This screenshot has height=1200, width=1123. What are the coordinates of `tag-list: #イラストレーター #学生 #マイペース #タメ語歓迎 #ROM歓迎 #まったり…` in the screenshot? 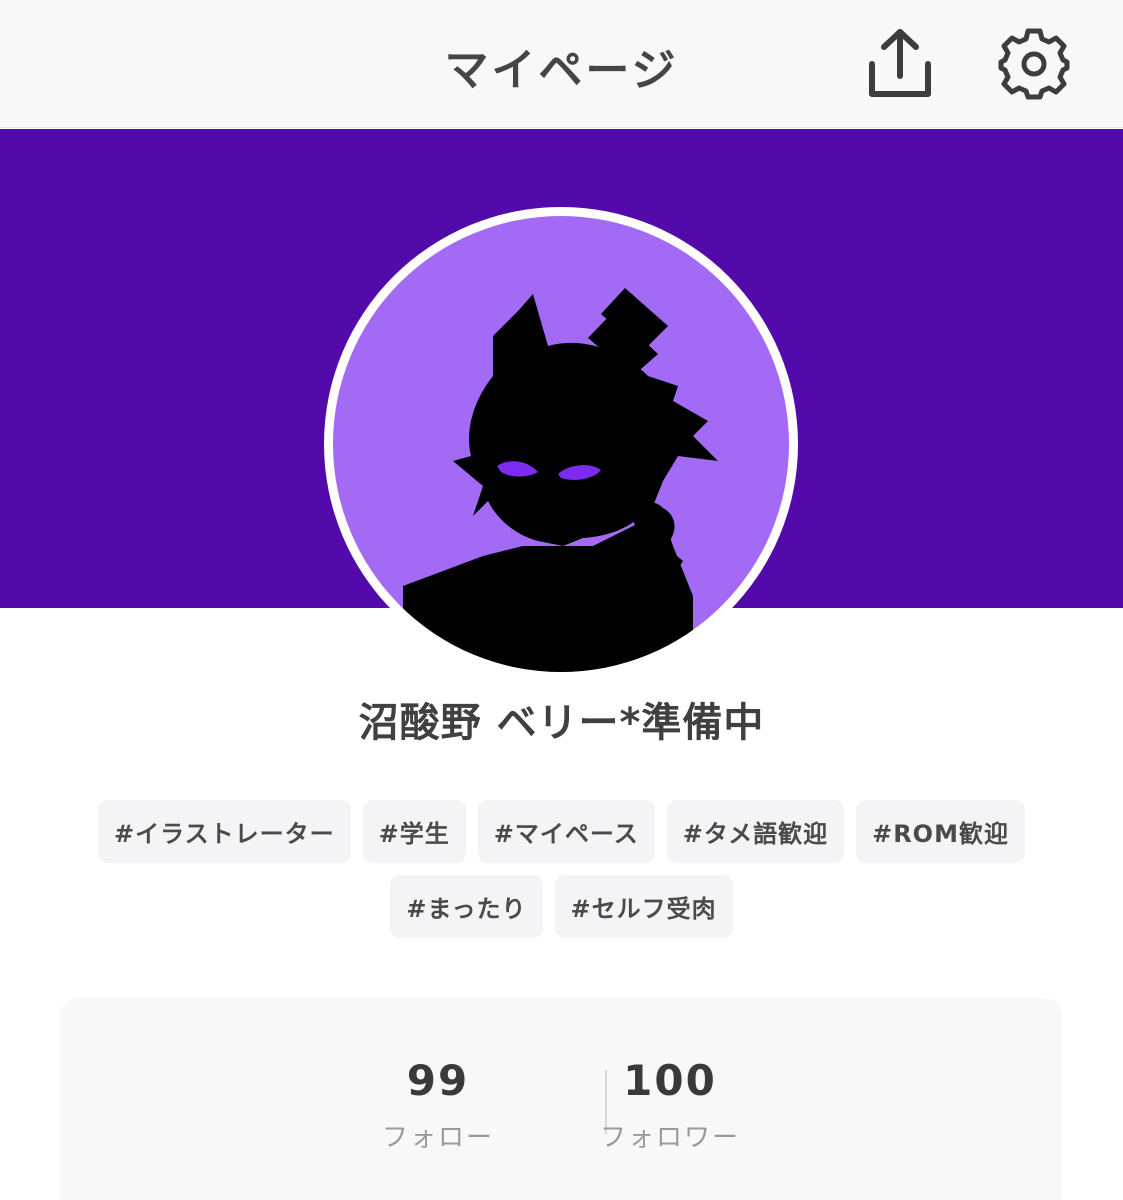 It's located at (561, 875).